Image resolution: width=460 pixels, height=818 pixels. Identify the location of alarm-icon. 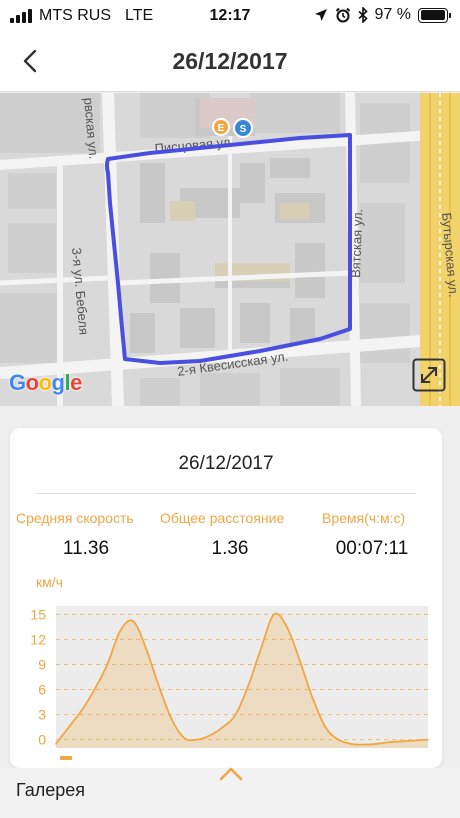
(342, 15).